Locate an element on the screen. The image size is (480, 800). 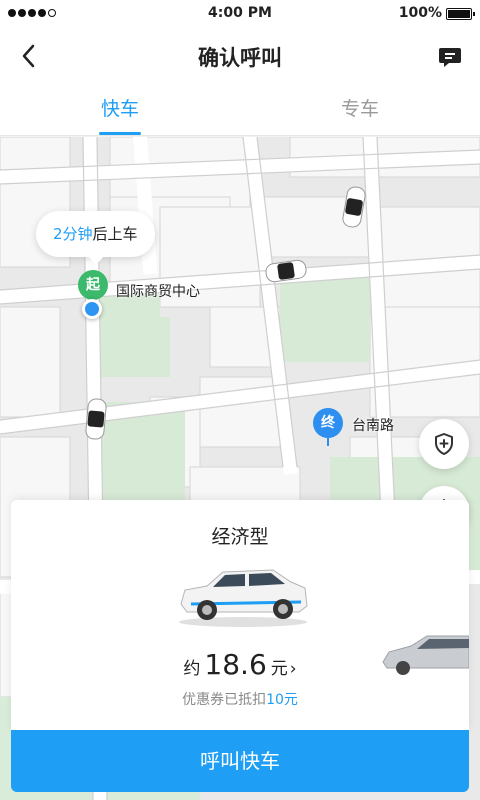
eta-minutes: 2分钟 is located at coordinates (73, 234).